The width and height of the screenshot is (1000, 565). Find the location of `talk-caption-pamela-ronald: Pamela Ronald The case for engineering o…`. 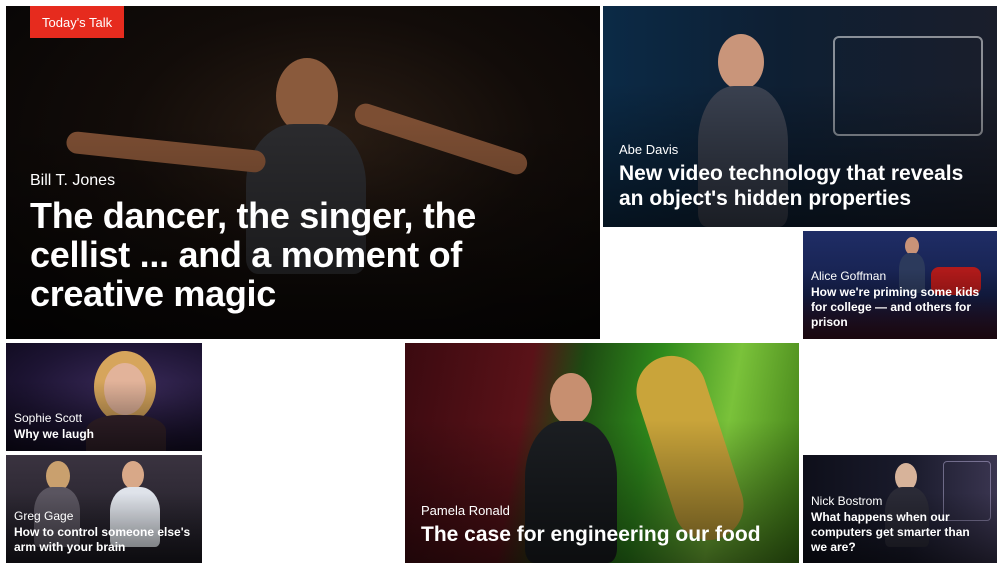

talk-caption-pamela-ronald: Pamela Ronald The case for engineering o… is located at coordinates (602, 533).